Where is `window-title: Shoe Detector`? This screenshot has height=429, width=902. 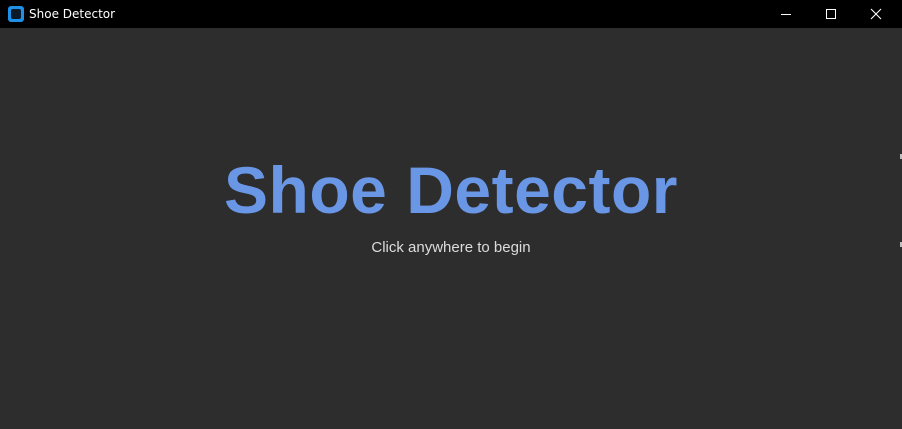
window-title: Shoe Detector is located at coordinates (72, 14).